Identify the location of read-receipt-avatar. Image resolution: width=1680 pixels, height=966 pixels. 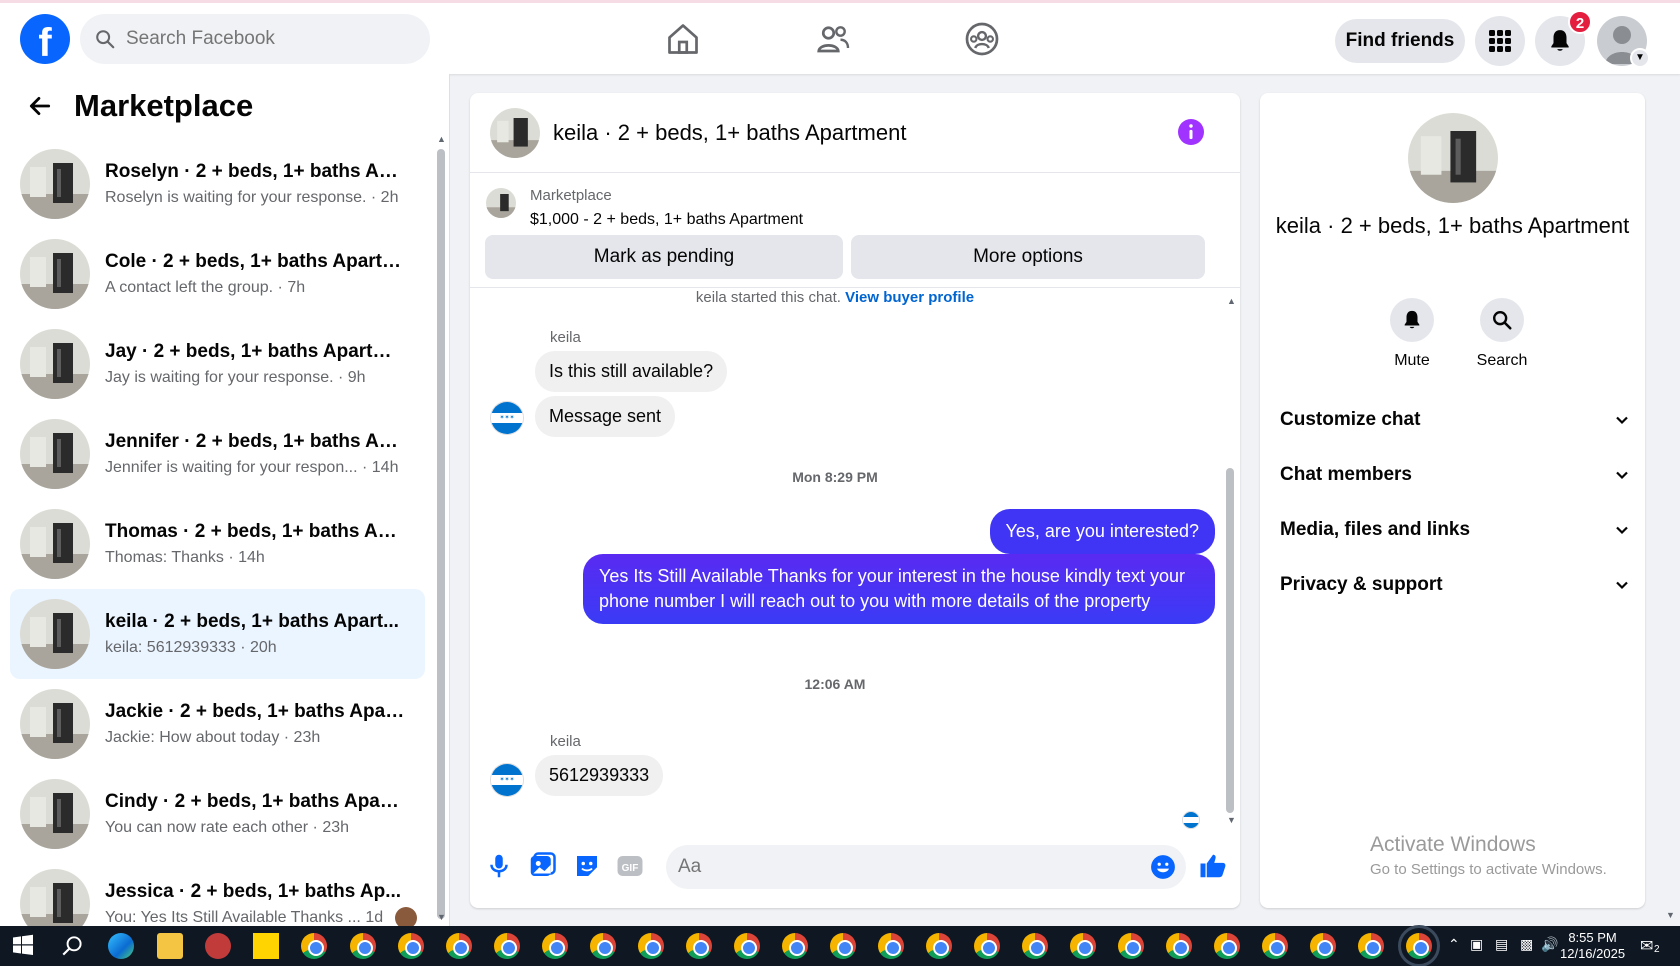
(1191, 820).